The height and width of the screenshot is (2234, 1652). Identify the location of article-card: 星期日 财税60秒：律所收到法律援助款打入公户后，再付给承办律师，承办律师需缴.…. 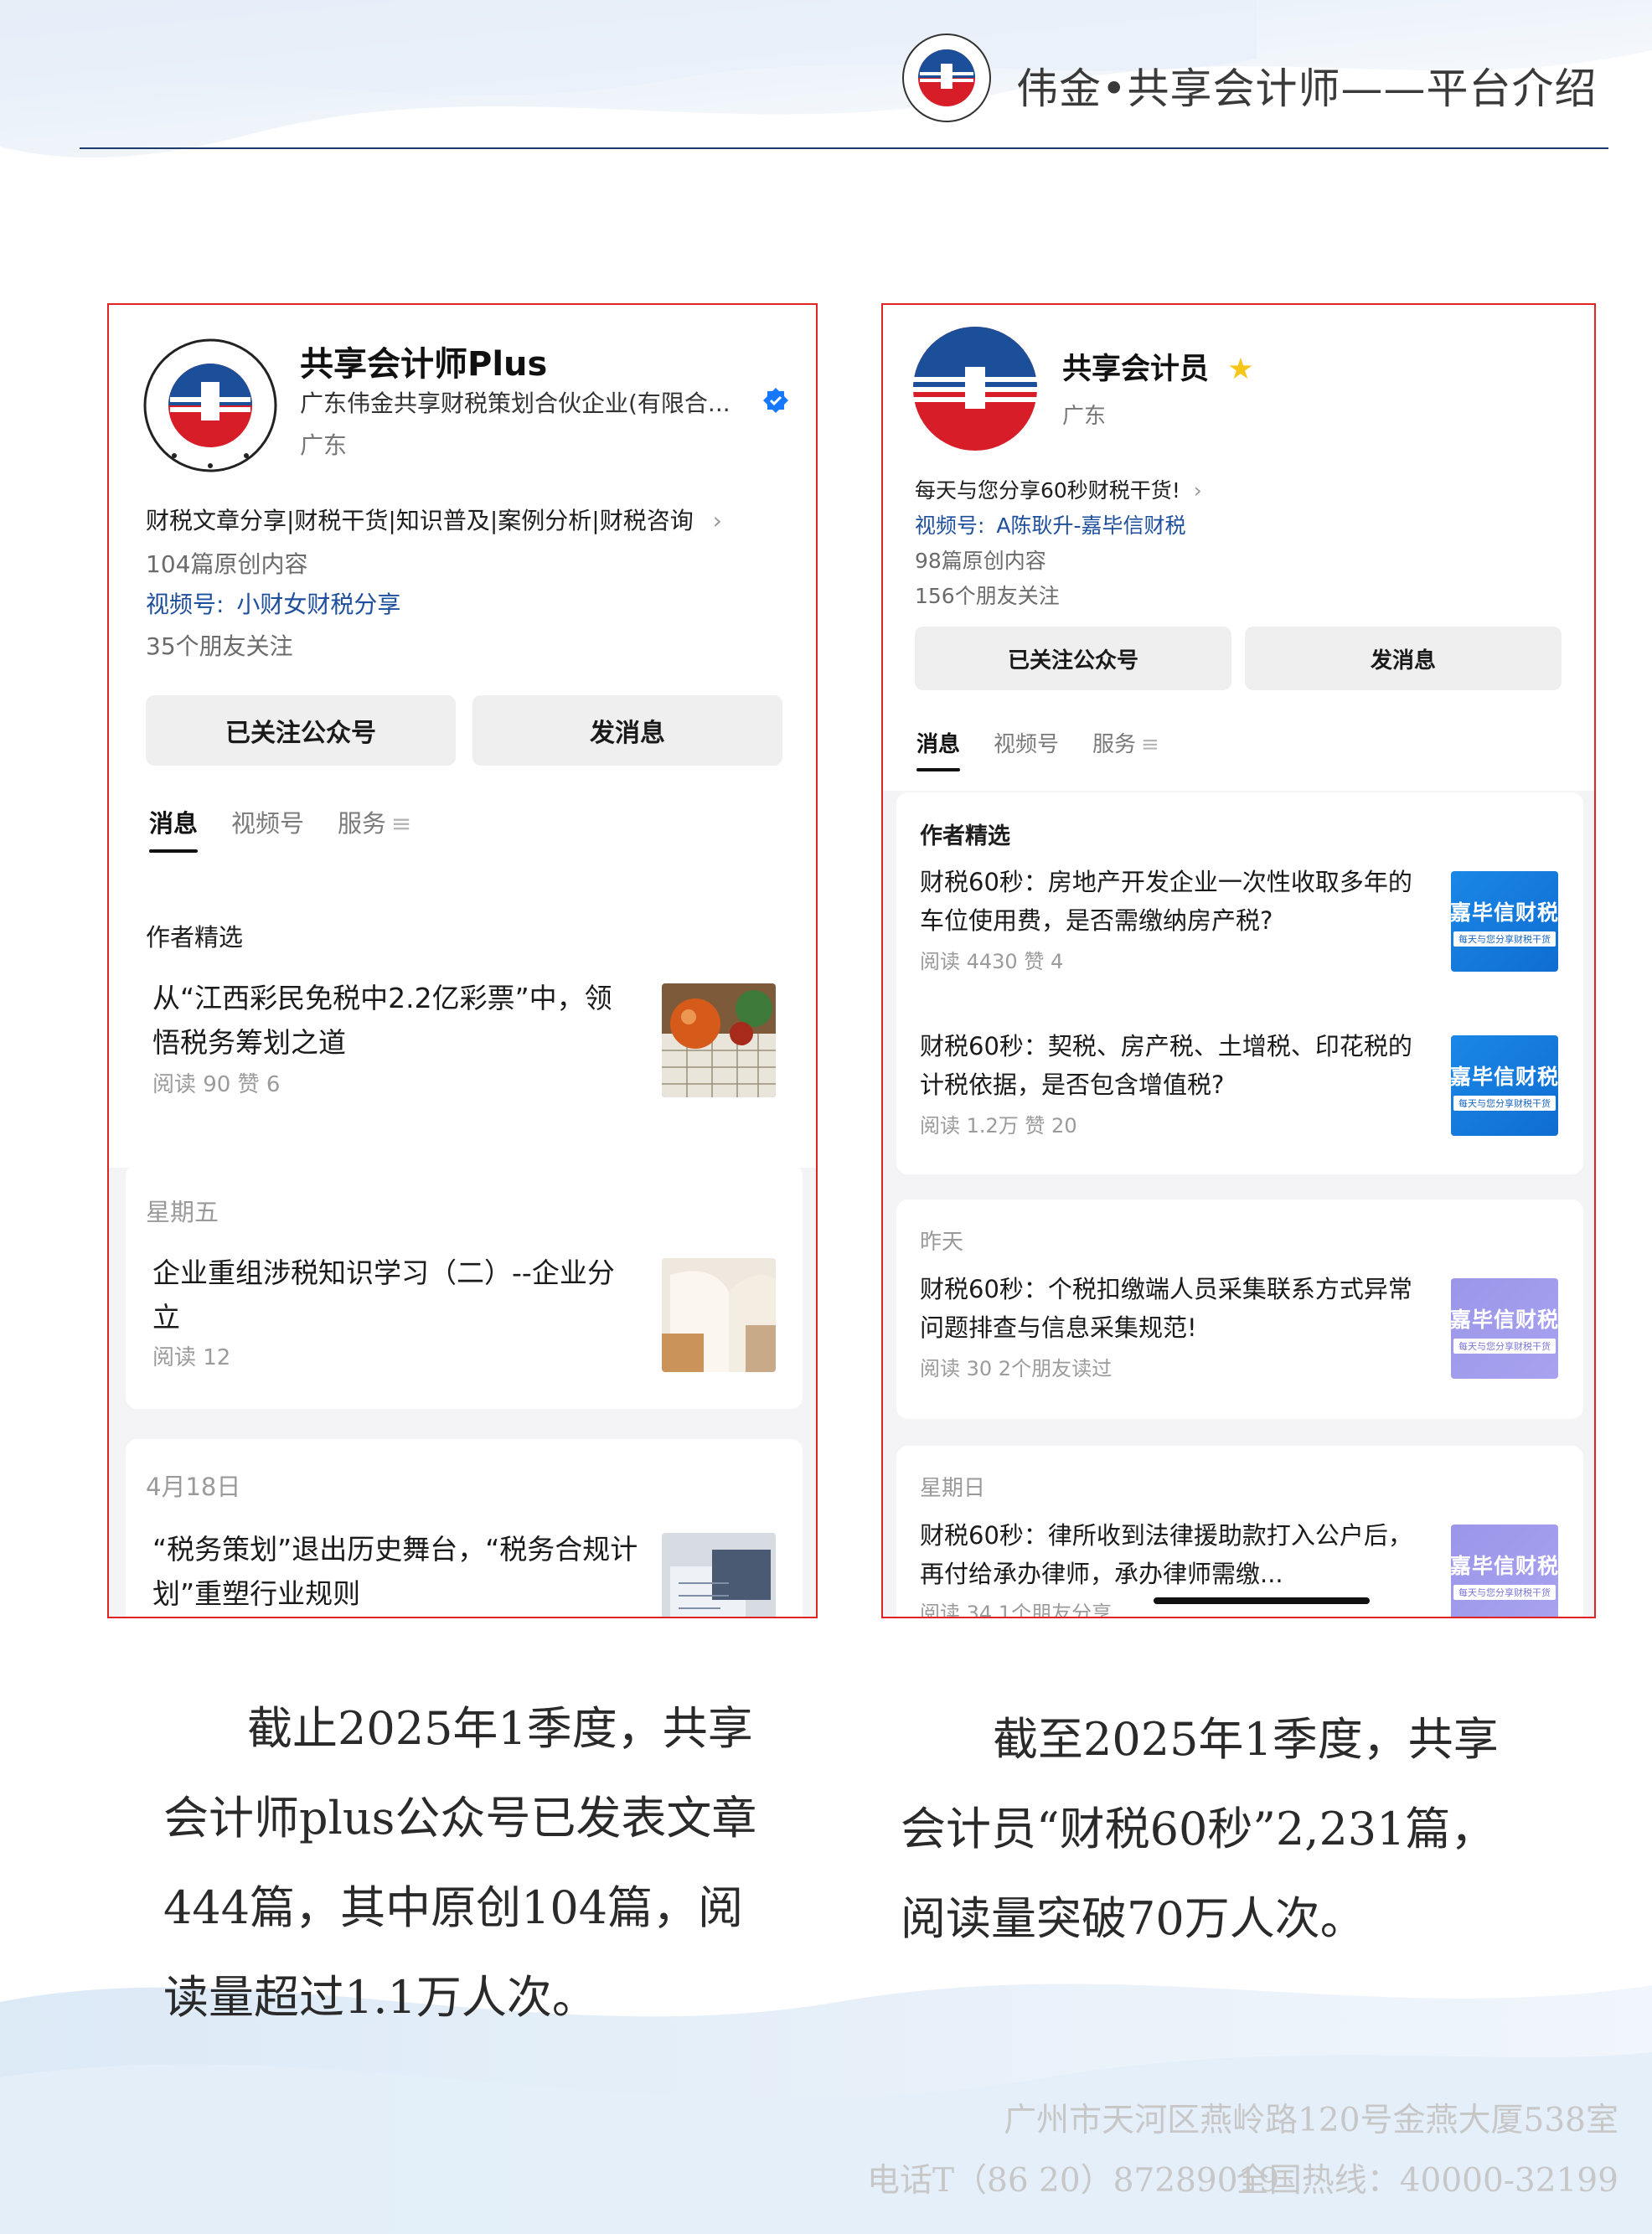
(1239, 1532).